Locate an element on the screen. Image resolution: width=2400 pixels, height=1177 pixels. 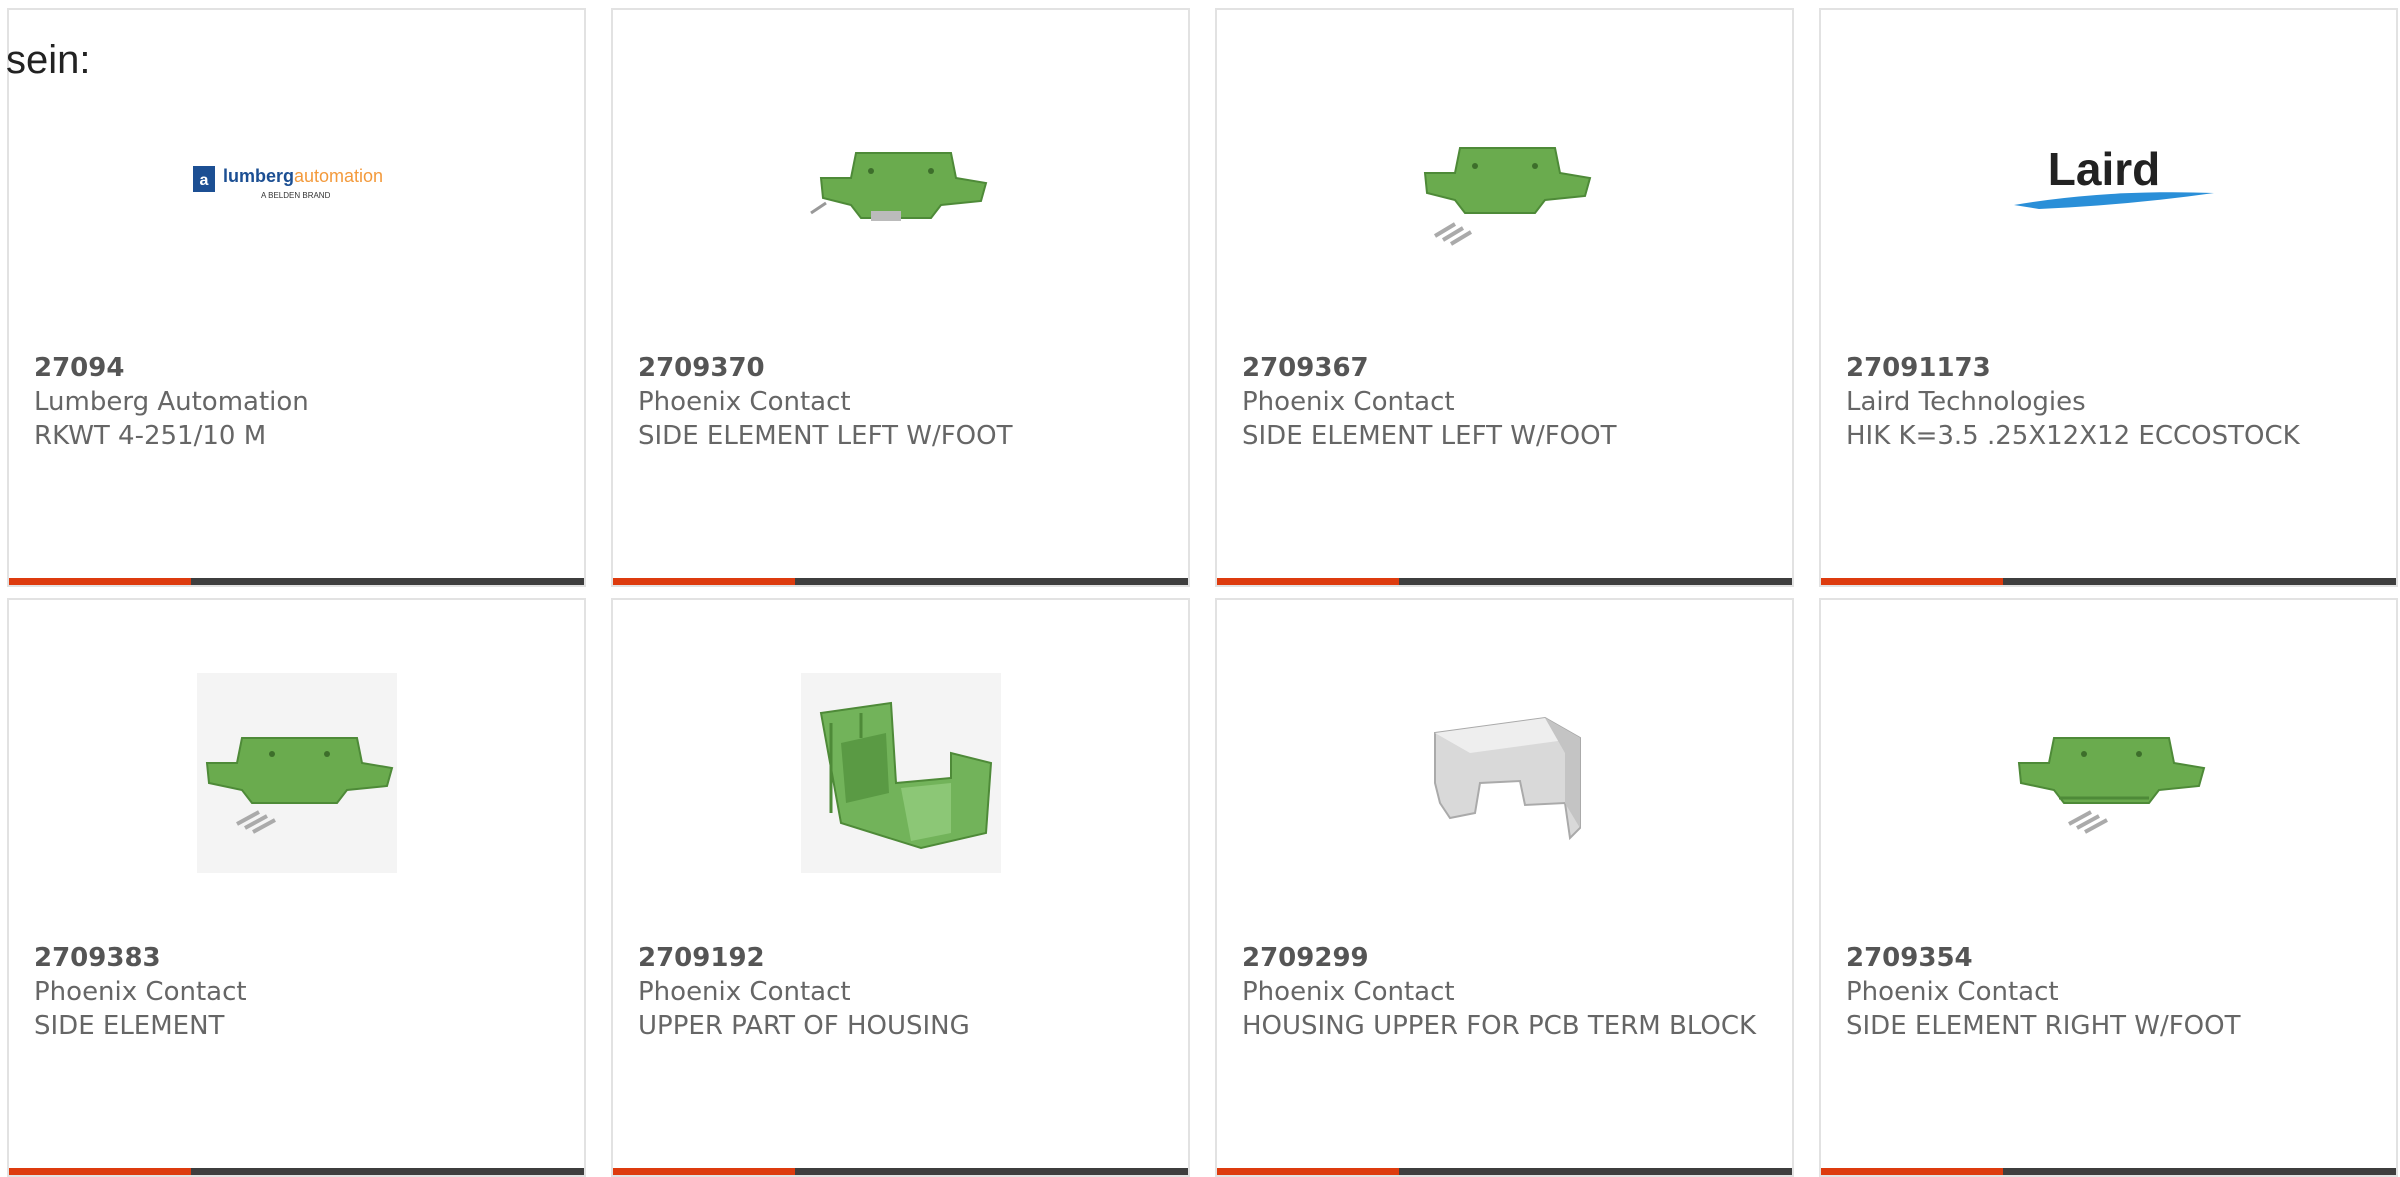
product-card: 2709383 Phoenix Contact SIDE ELEMENT is located at coordinates (296, 887).